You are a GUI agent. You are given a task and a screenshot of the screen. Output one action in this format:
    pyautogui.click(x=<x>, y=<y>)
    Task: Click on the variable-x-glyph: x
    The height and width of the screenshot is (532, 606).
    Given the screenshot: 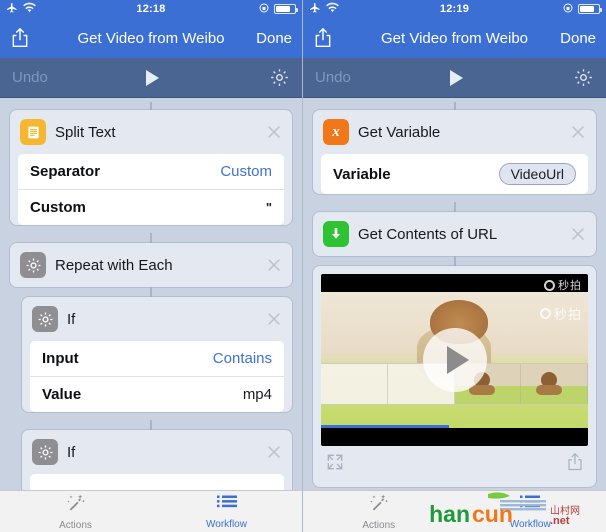 What is the action you would take?
    pyautogui.click(x=336, y=131)
    